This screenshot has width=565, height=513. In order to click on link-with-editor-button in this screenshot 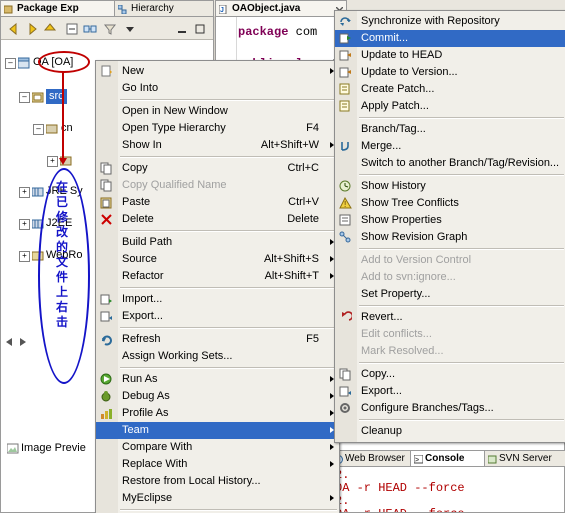, I will do `click(90, 29)`.